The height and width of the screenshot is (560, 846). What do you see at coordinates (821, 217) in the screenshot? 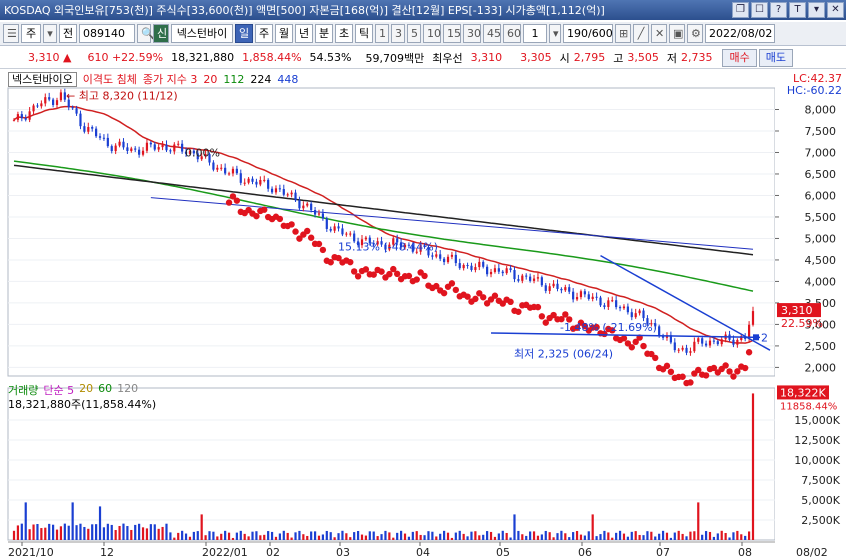
I see `price-tick-label-5: 5,500` at bounding box center [821, 217].